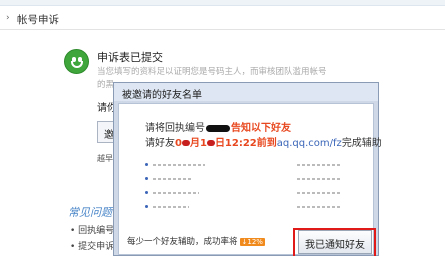 The image size is (445, 256). Describe the element at coordinates (162, 95) in the screenshot. I see `dialog-title: 被邀请的好友名单` at that location.